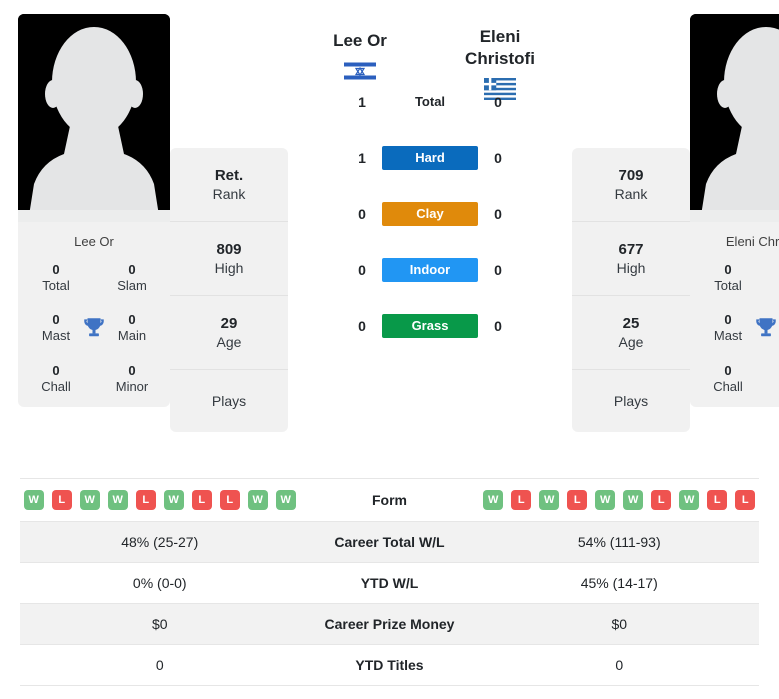 Image resolution: width=779 pixels, height=699 pixels. I want to click on right-titles-chall-value: 0, so click(728, 370).